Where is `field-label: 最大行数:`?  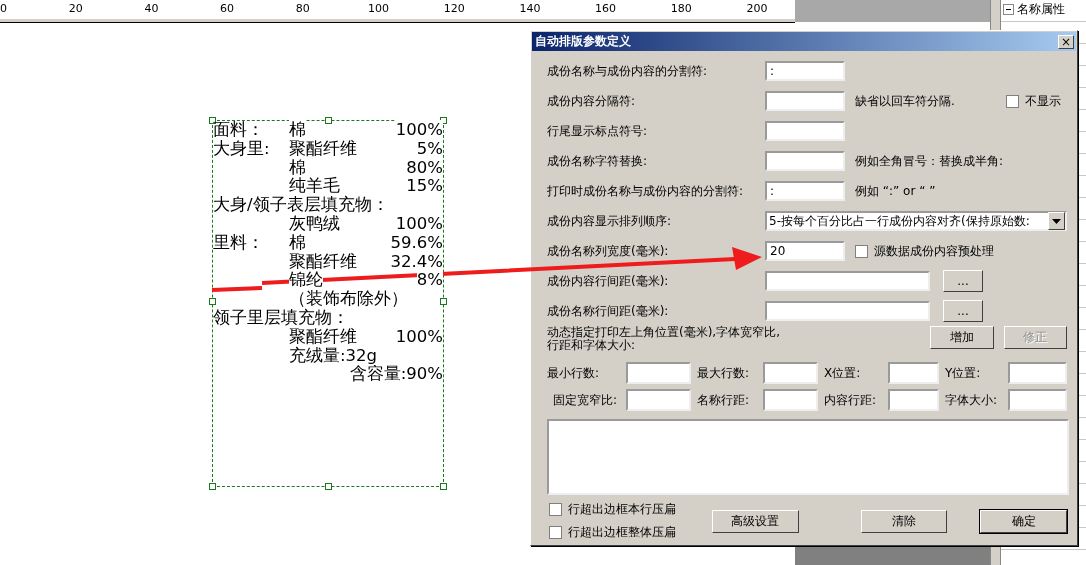 field-label: 最大行数: is located at coordinates (723, 373).